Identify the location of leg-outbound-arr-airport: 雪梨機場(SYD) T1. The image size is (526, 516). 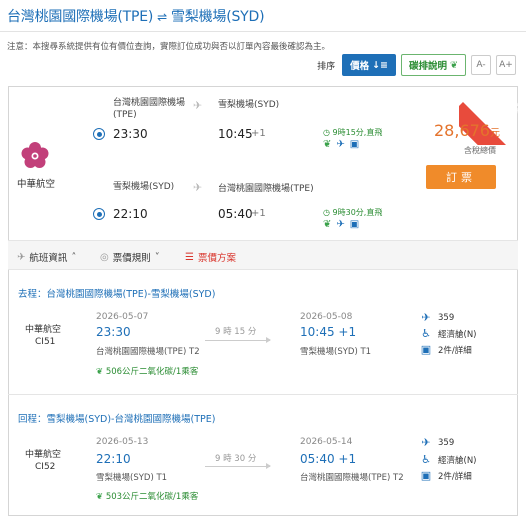
(336, 352).